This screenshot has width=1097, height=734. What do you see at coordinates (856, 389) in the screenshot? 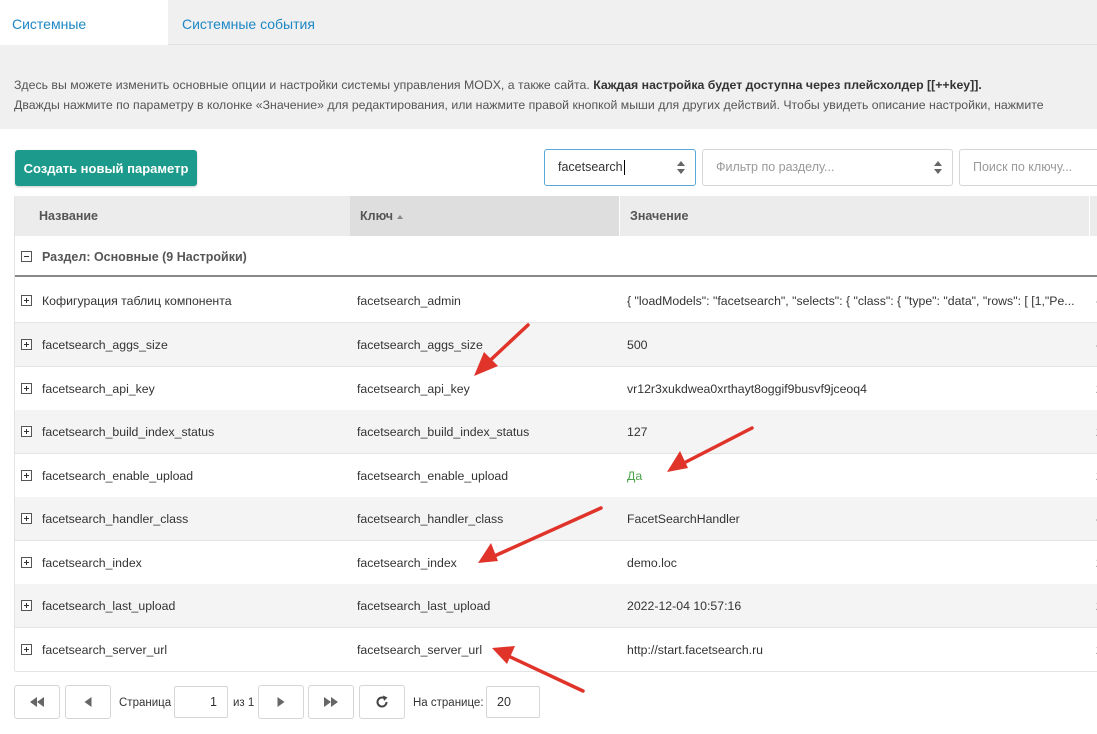
I see `row-value: vr12r3xukdwea0xrthayt8oggif9busvf9jceoq4` at bounding box center [856, 389].